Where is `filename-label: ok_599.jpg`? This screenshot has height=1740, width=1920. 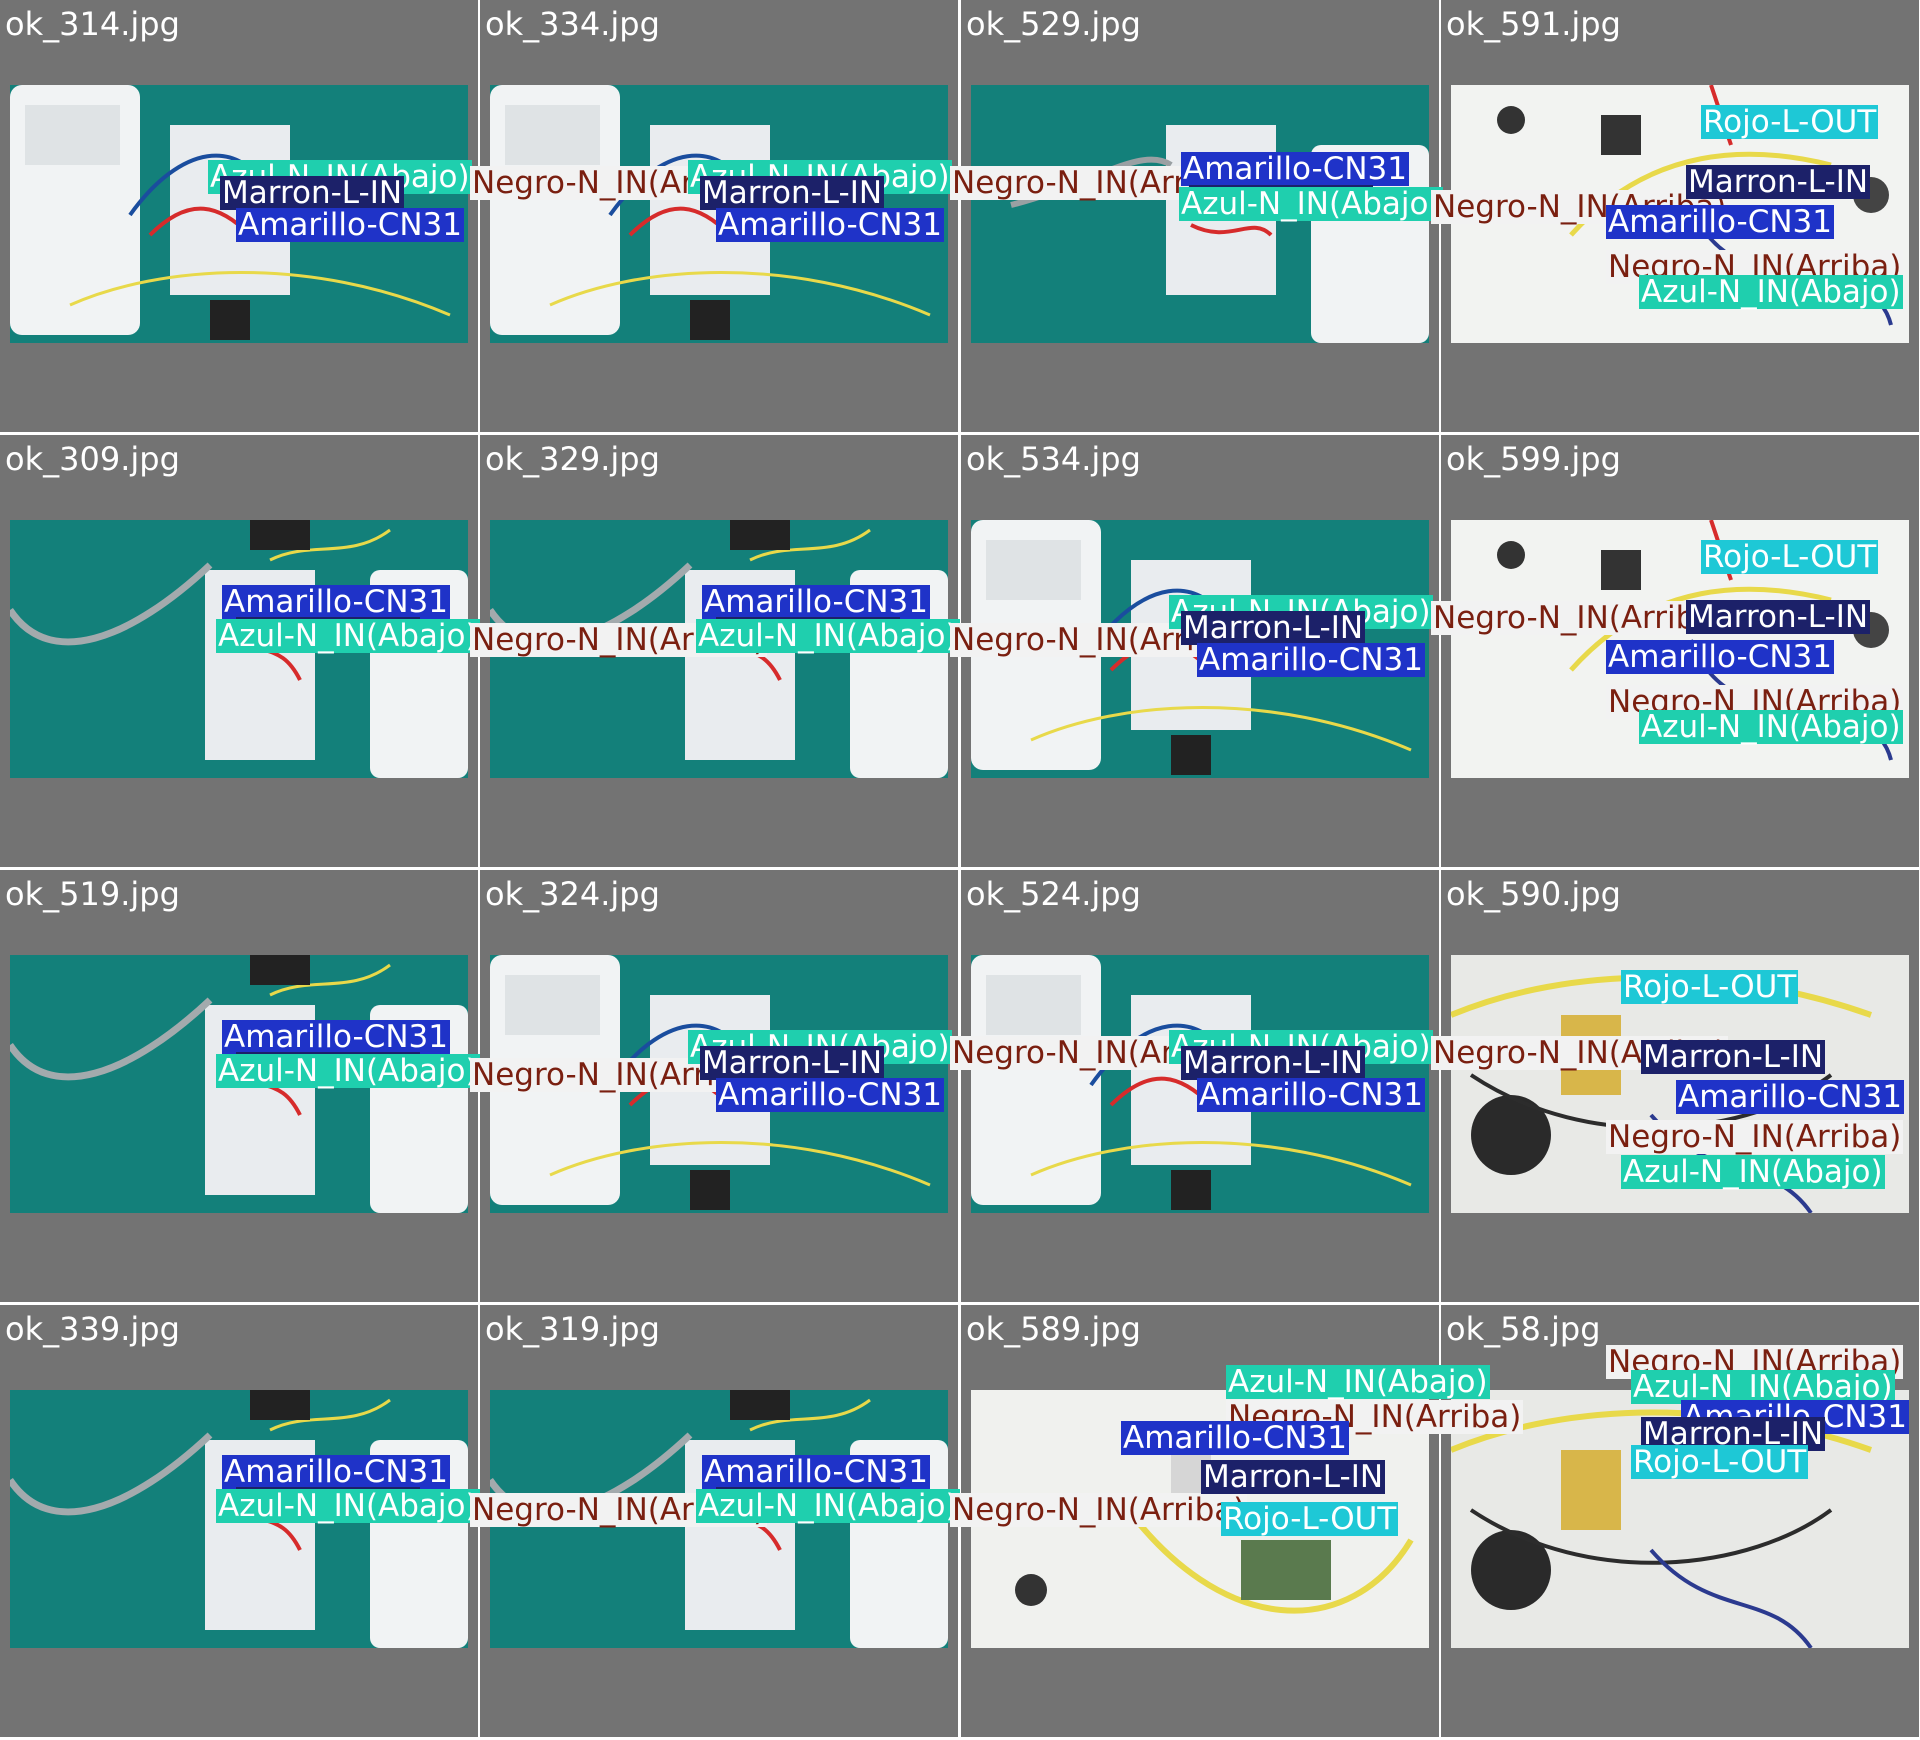
filename-label: ok_599.jpg is located at coordinates (1533, 459).